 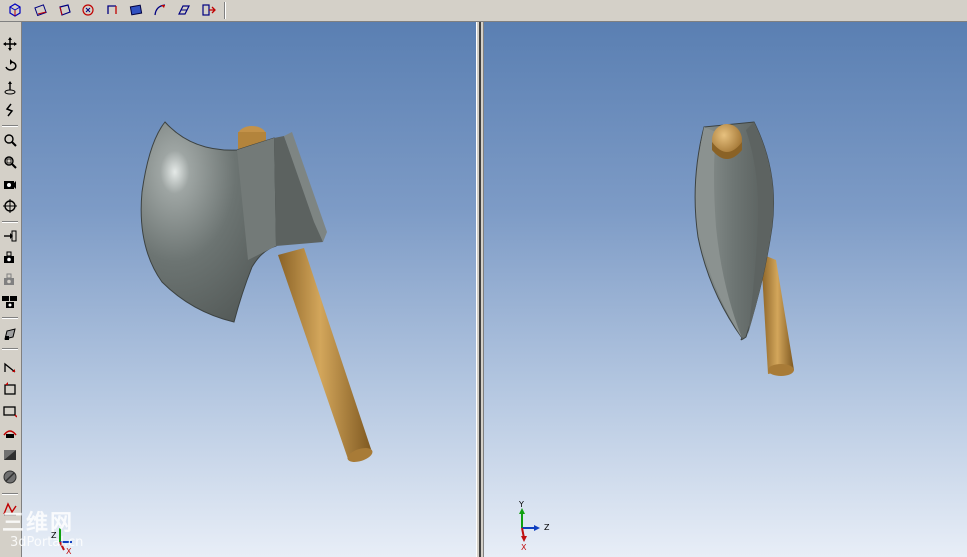 I want to click on triad-label-z: Z, so click(x=547, y=527).